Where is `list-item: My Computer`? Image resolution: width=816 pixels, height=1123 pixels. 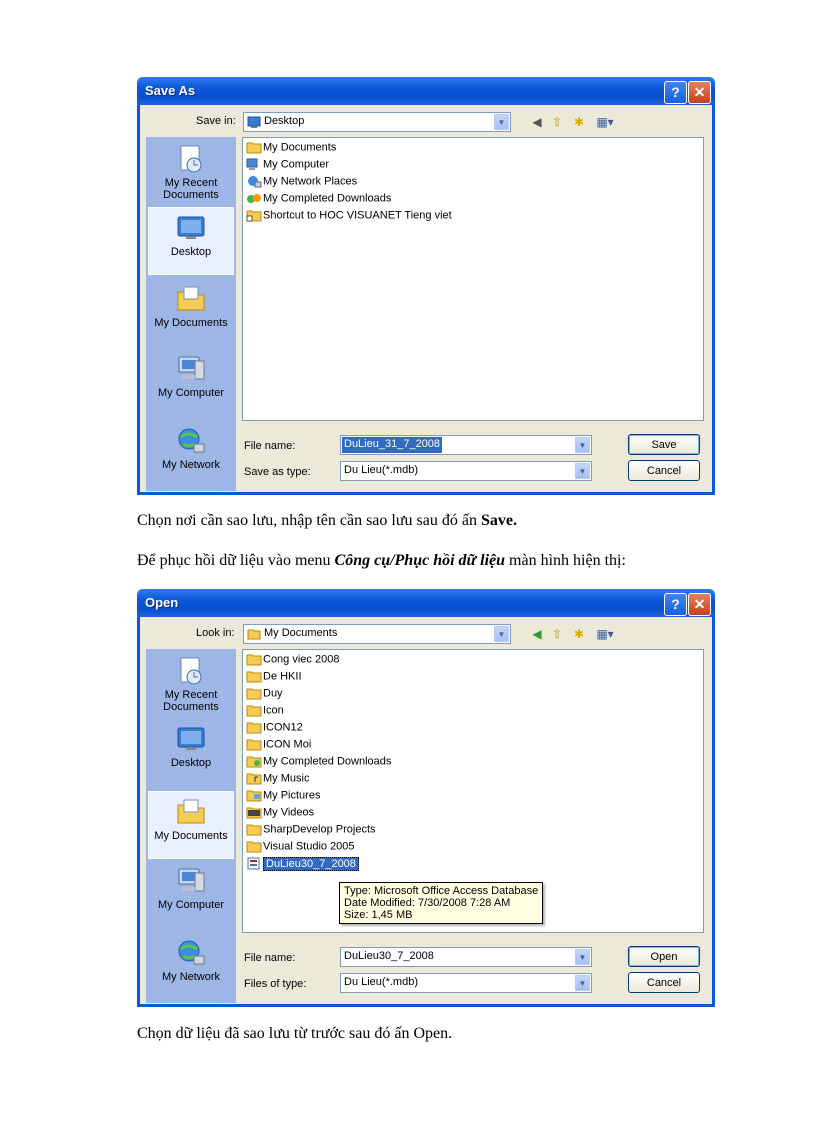
list-item: My Computer is located at coordinates (287, 166).